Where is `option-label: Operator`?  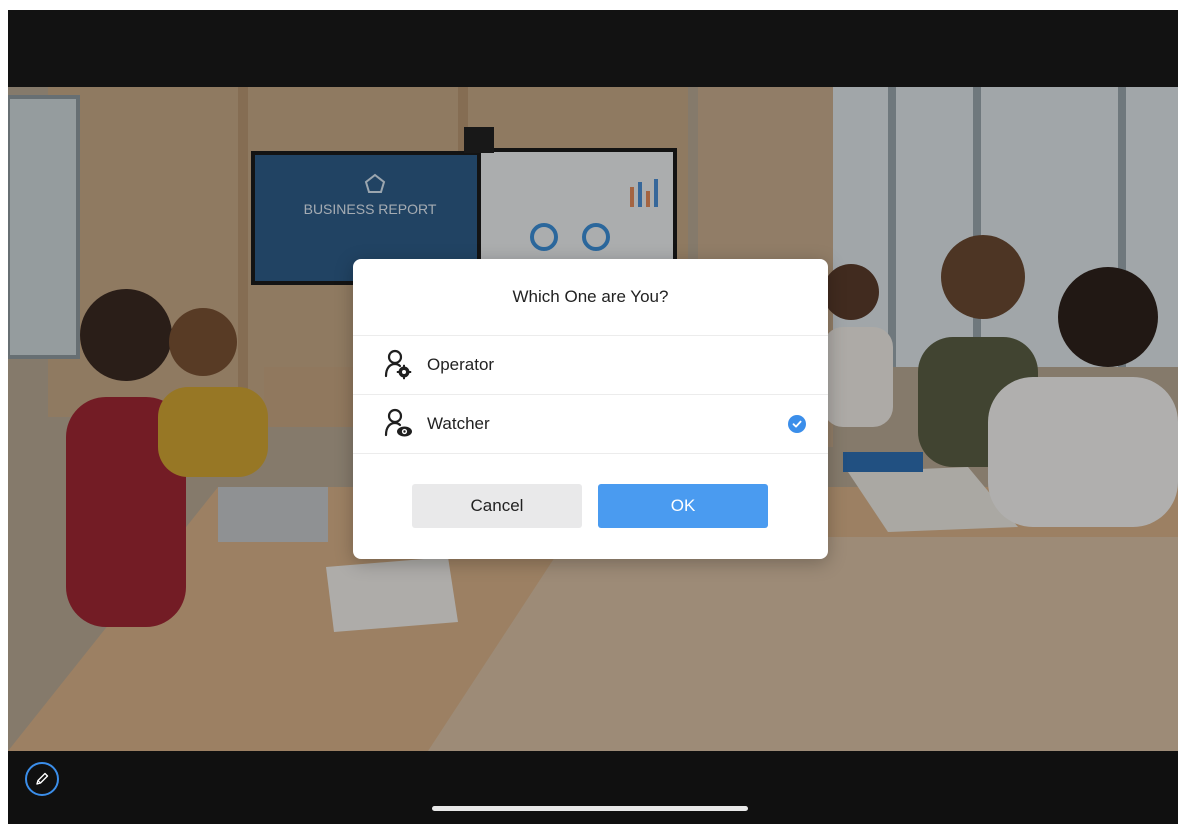
option-label: Operator is located at coordinates (461, 364).